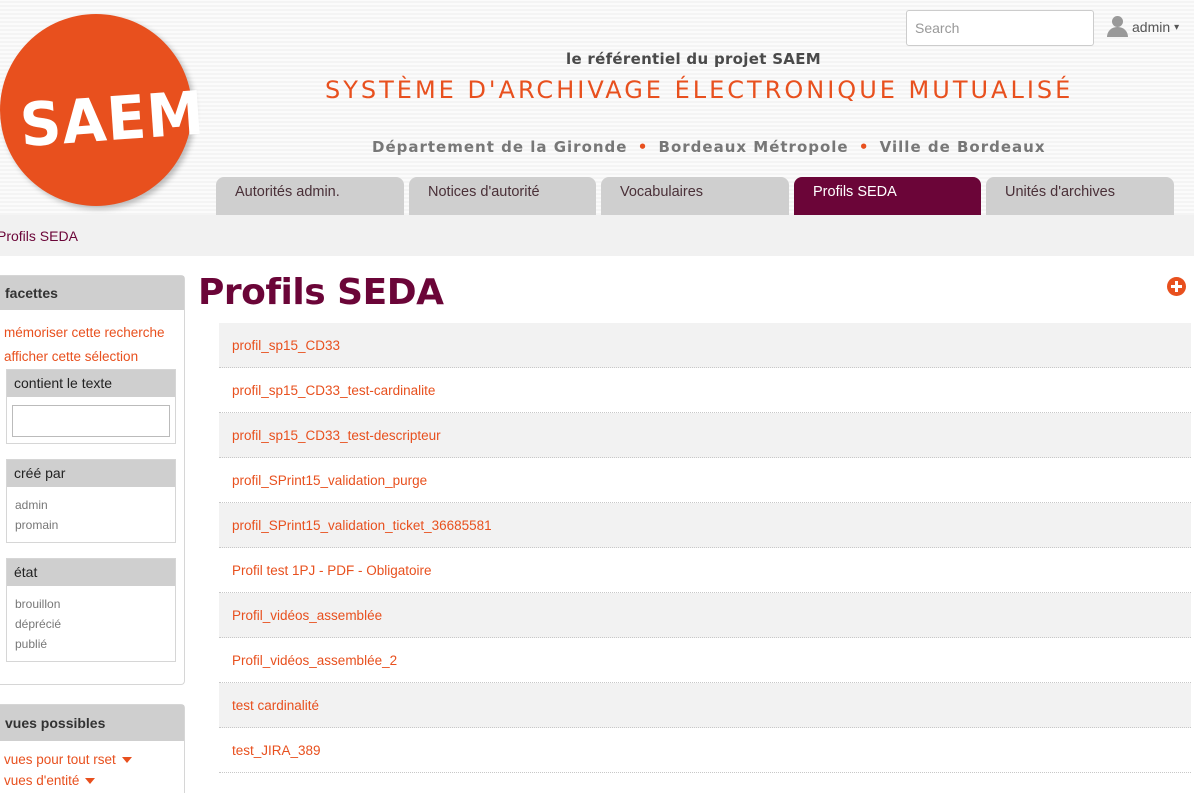  I want to click on breadcrumb-bar: Profils SEDA, so click(597, 235).